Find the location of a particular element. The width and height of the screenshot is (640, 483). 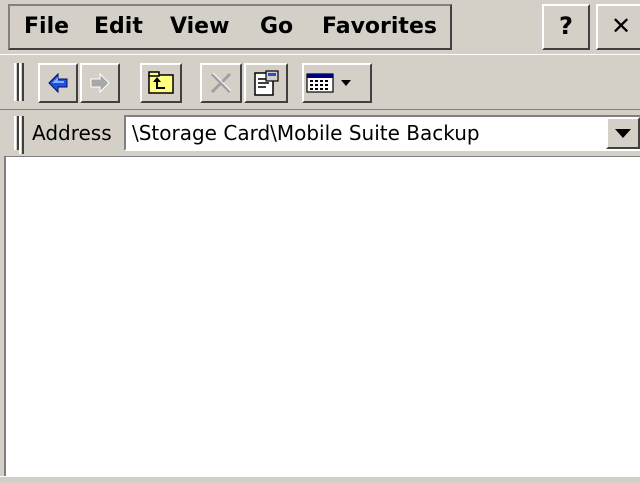

address-dropdown-button is located at coordinates (623, 133).